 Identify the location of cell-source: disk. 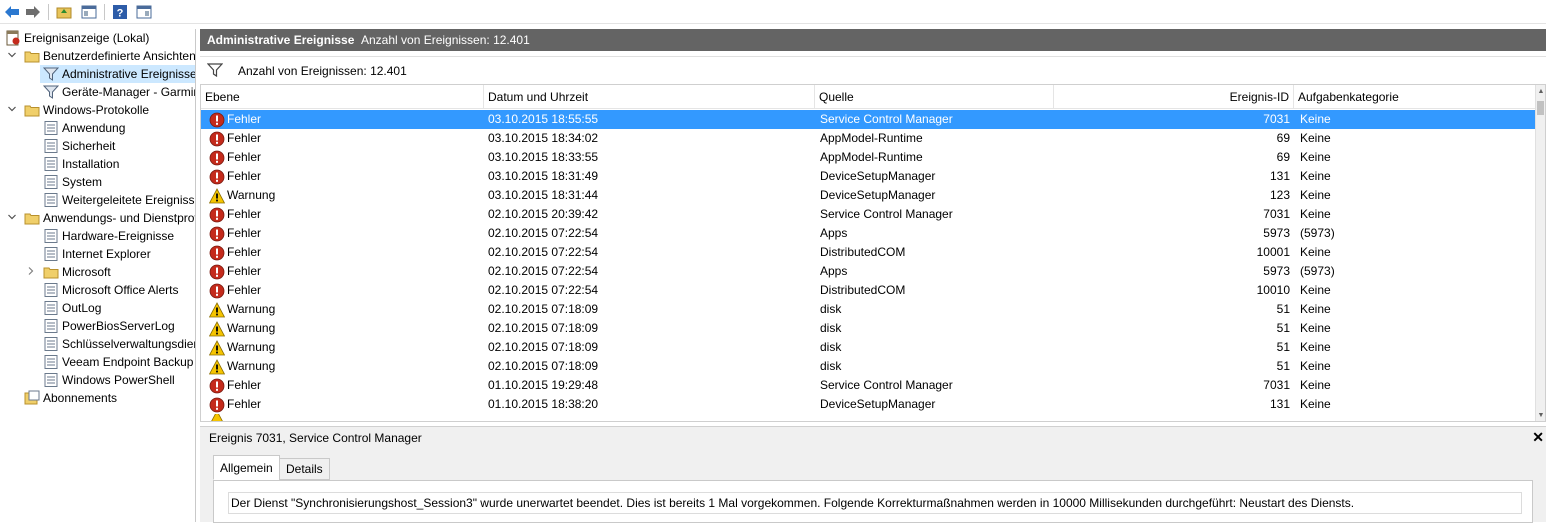
(831, 366).